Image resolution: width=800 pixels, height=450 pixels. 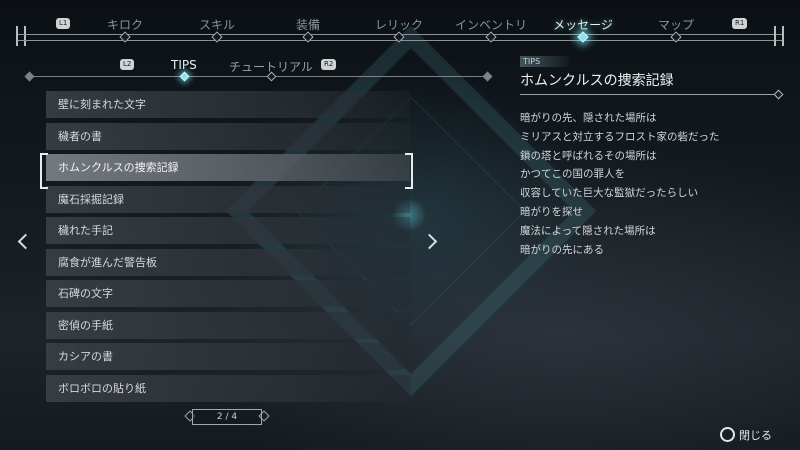 I want to click on close-label: 閉じる, so click(x=755, y=435).